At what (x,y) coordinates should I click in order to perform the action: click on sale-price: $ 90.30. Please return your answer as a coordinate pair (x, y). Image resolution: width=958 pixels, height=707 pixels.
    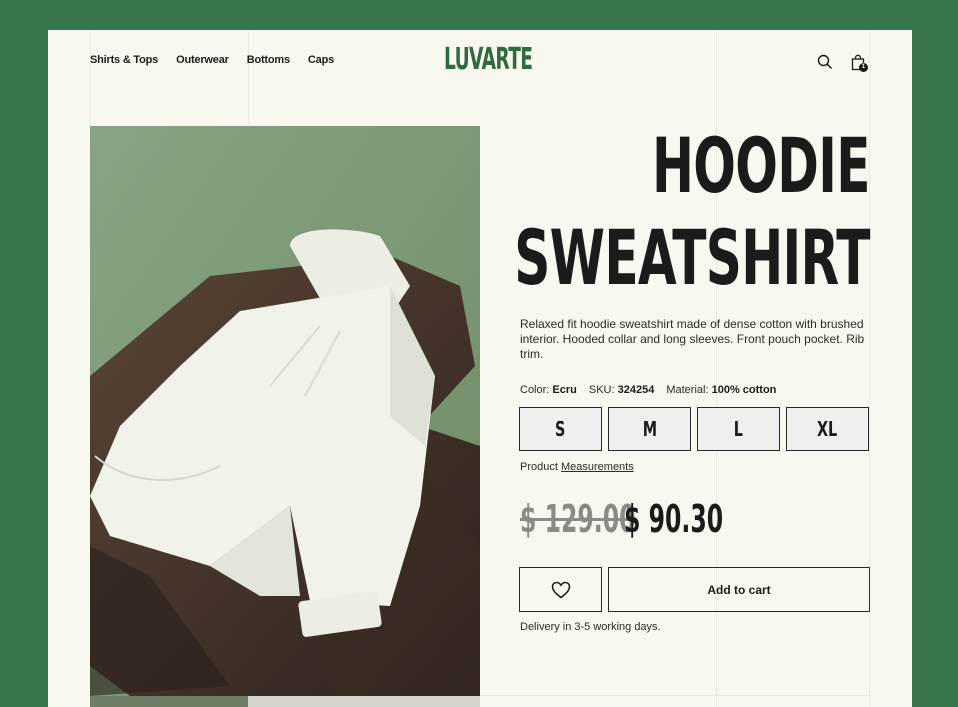
    Looking at the image, I should click on (674, 519).